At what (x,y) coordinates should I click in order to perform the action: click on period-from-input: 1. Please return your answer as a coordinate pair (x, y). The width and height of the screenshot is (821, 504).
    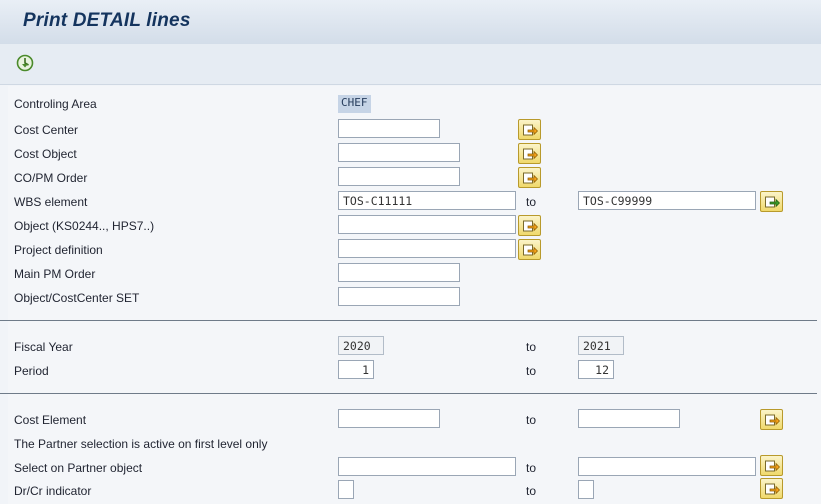
    Looking at the image, I should click on (356, 369).